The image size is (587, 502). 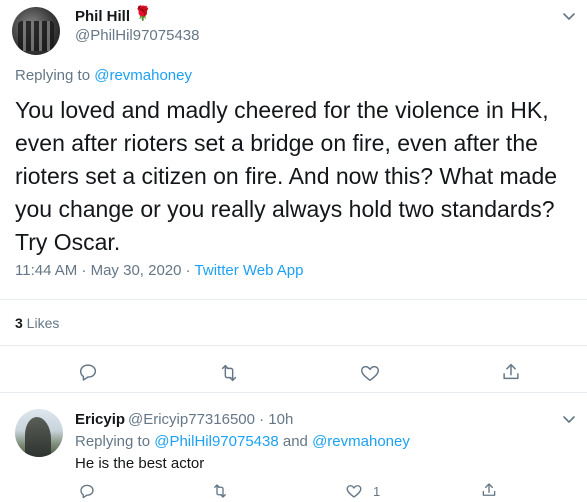 What do you see at coordinates (295, 441) in the screenshot?
I see `replying-and: and` at bounding box center [295, 441].